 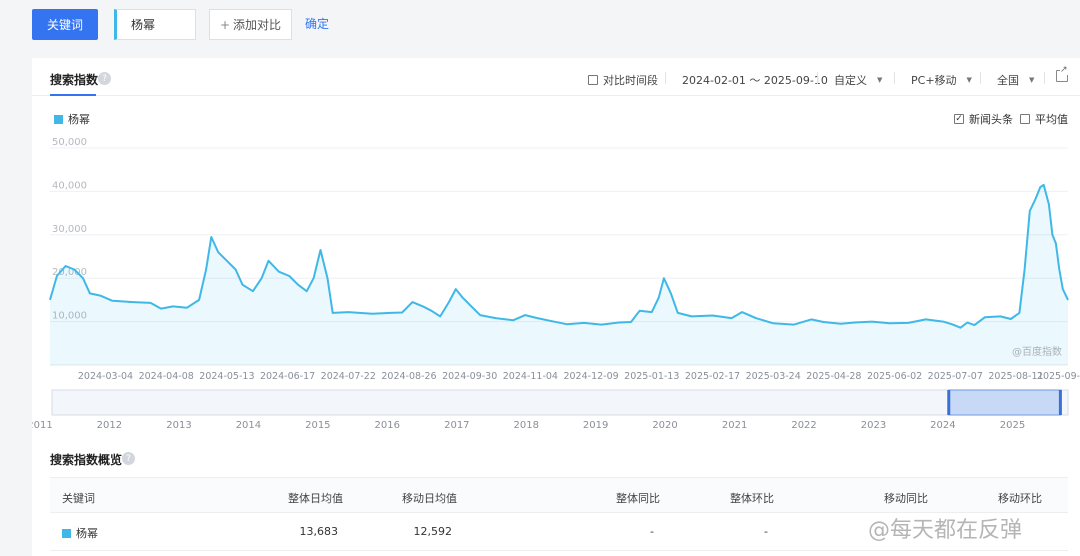 I want to click on custom-dropdown: 自定义 ▼, so click(x=858, y=80).